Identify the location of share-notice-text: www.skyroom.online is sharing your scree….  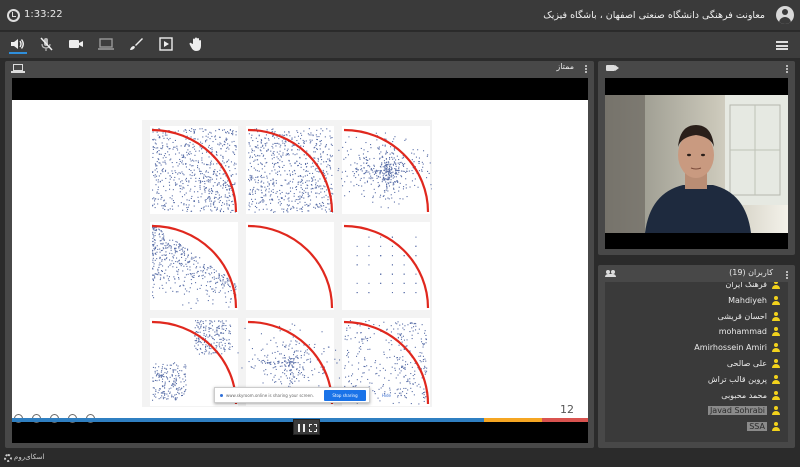
(270, 395).